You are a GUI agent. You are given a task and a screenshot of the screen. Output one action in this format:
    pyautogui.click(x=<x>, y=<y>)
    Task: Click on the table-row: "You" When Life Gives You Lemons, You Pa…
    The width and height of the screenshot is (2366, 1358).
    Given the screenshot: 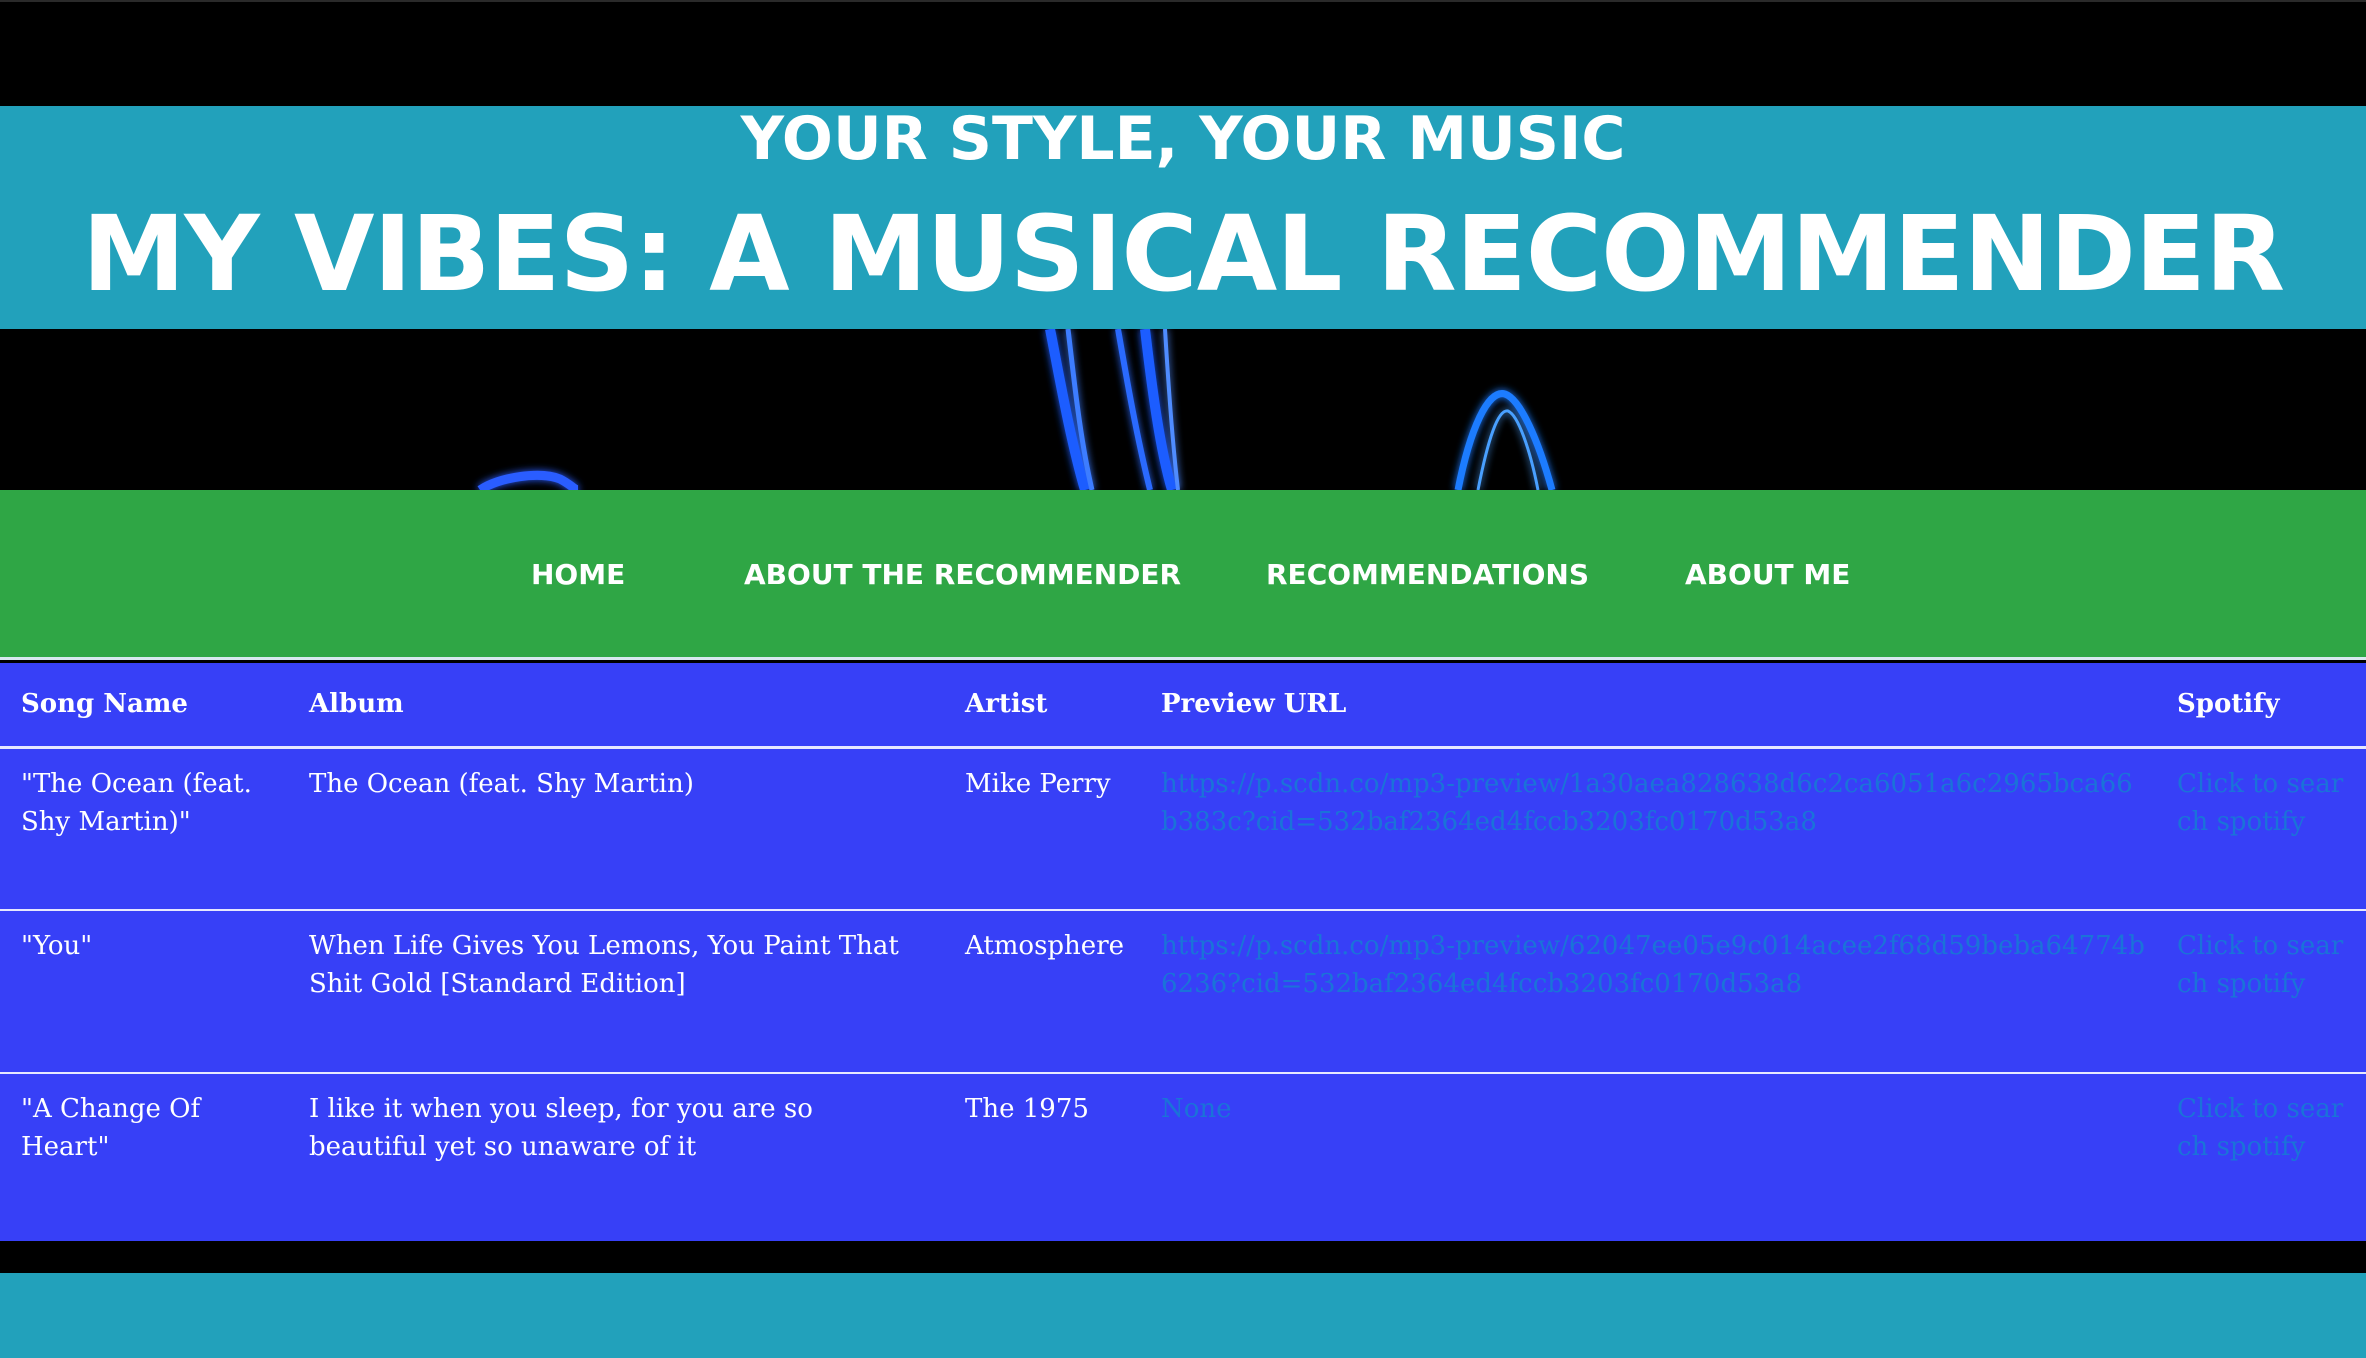 What is the action you would take?
    pyautogui.click(x=1183, y=992)
    